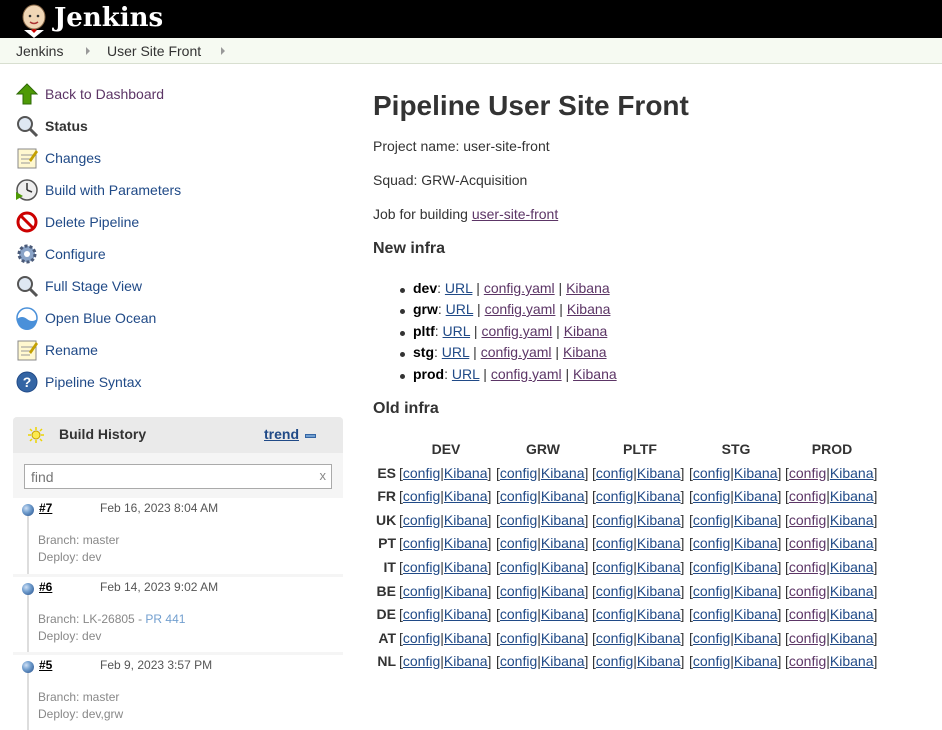  Describe the element at coordinates (323, 475) in the screenshot. I see `clear-search-icon: x` at that location.